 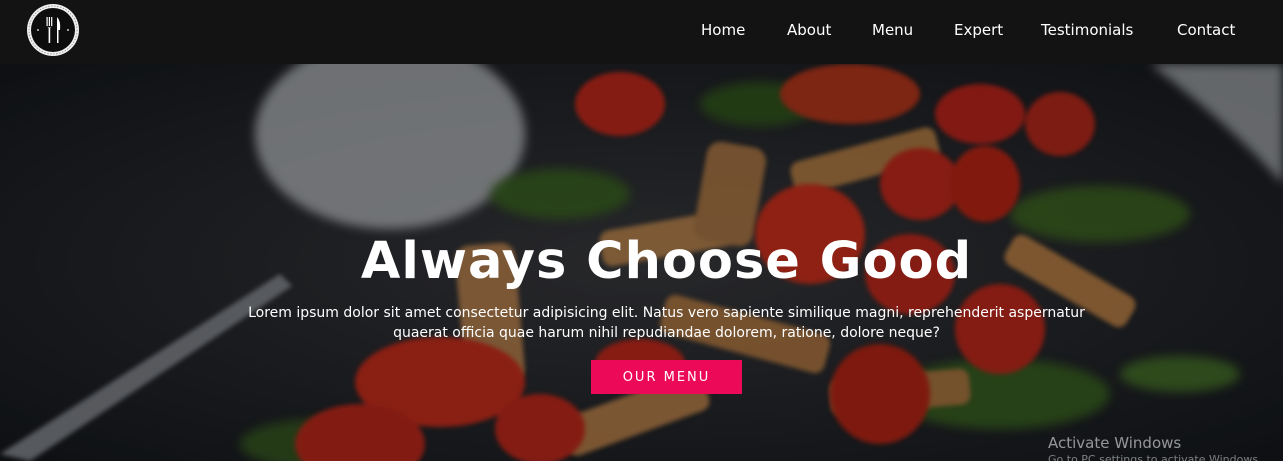 What do you see at coordinates (1206, 30) in the screenshot?
I see `nav-item-contact: Contact` at bounding box center [1206, 30].